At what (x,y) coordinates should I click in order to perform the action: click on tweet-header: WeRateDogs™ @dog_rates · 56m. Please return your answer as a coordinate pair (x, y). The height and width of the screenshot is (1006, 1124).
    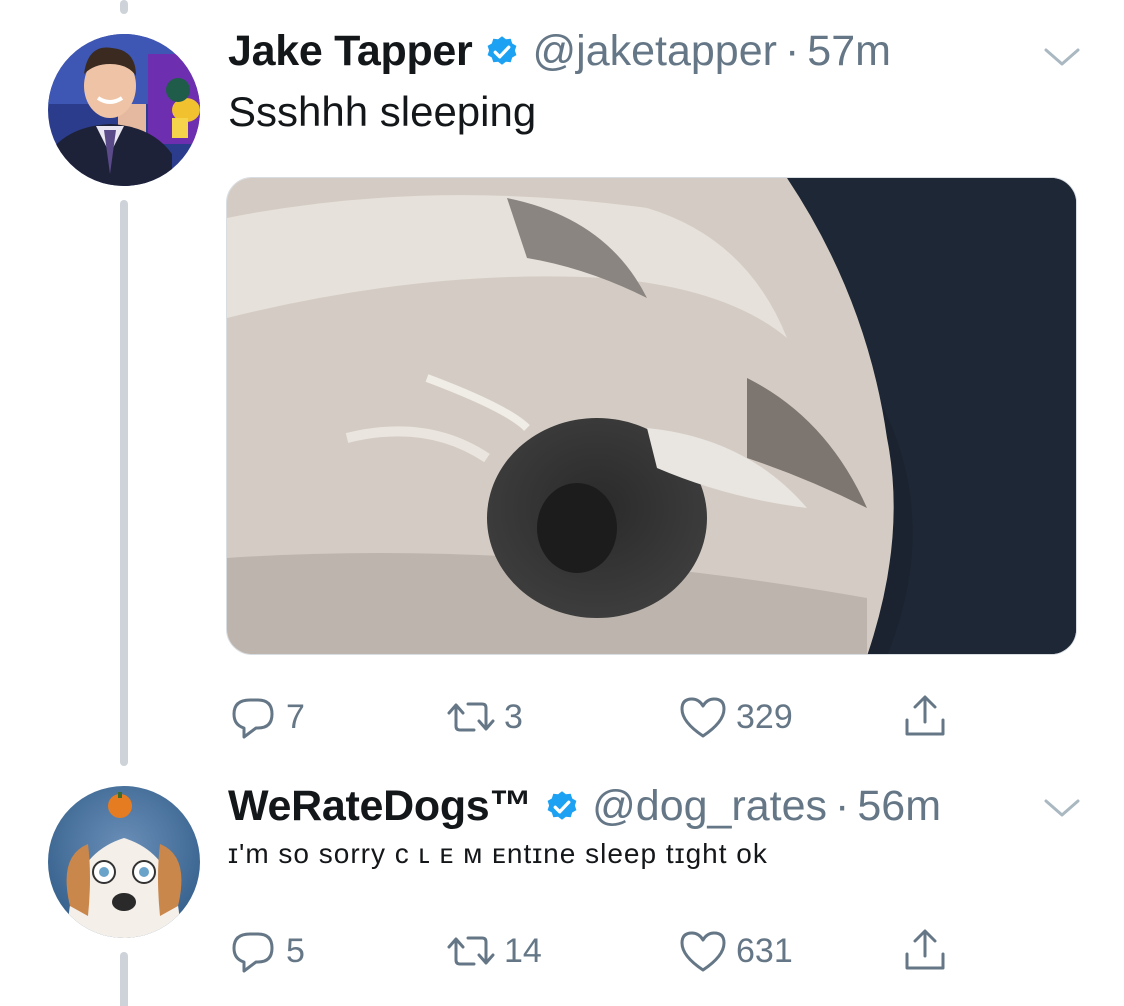
    Looking at the image, I should click on (584, 806).